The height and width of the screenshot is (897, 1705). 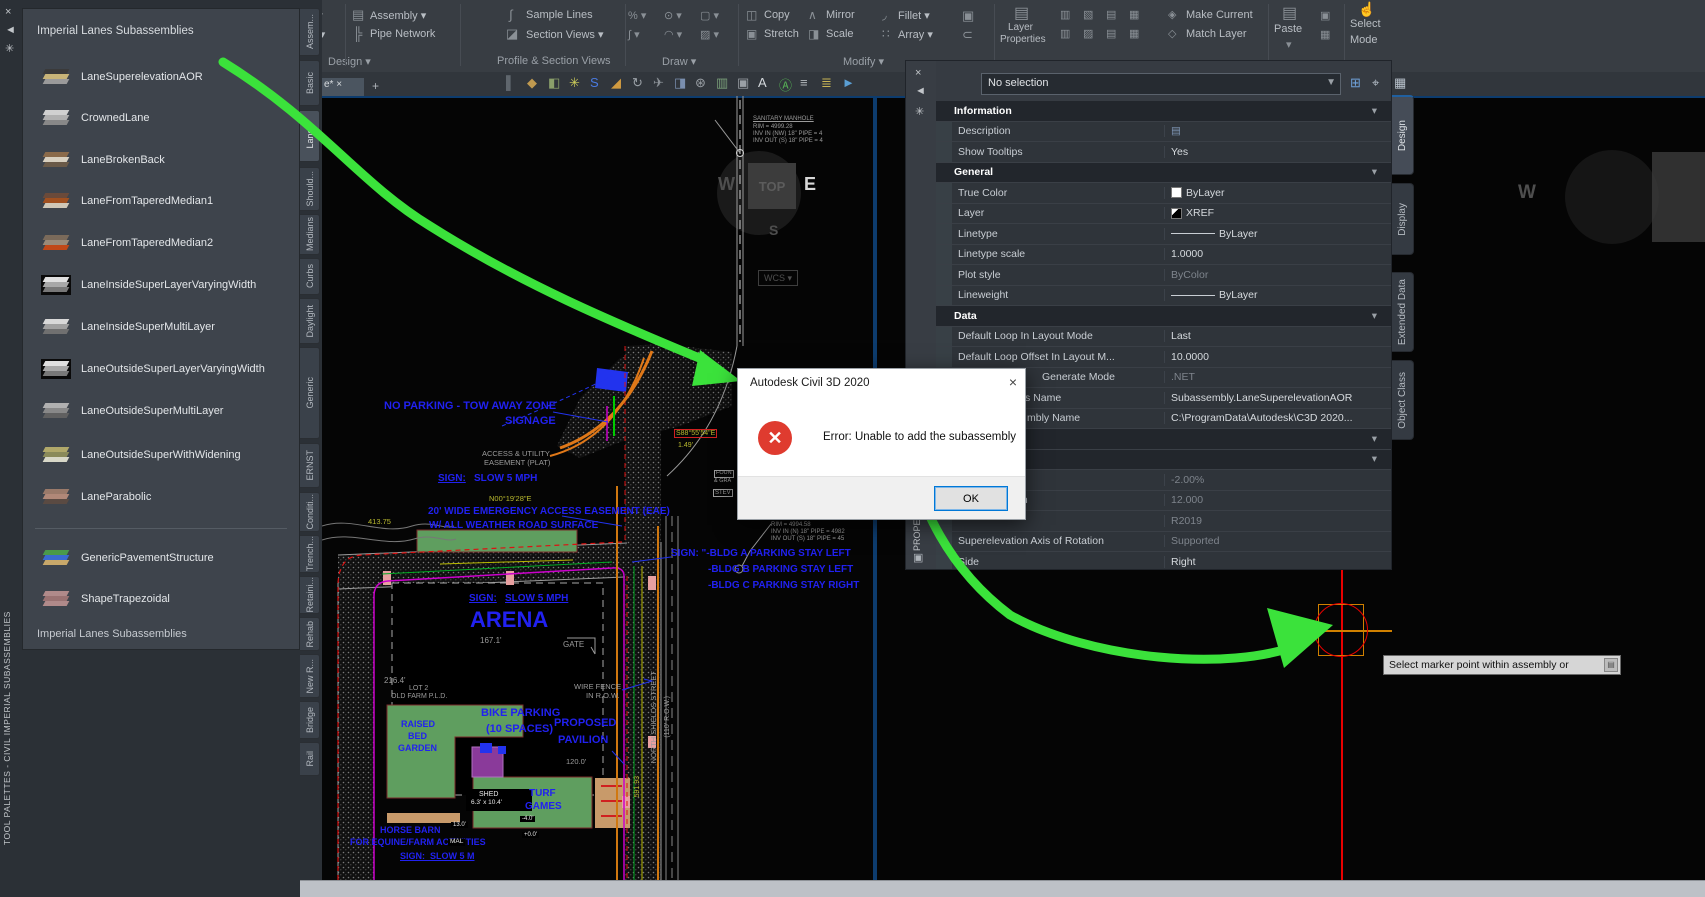 What do you see at coordinates (1375, 83) in the screenshot?
I see `select-objects-icon: ⌖` at bounding box center [1375, 83].